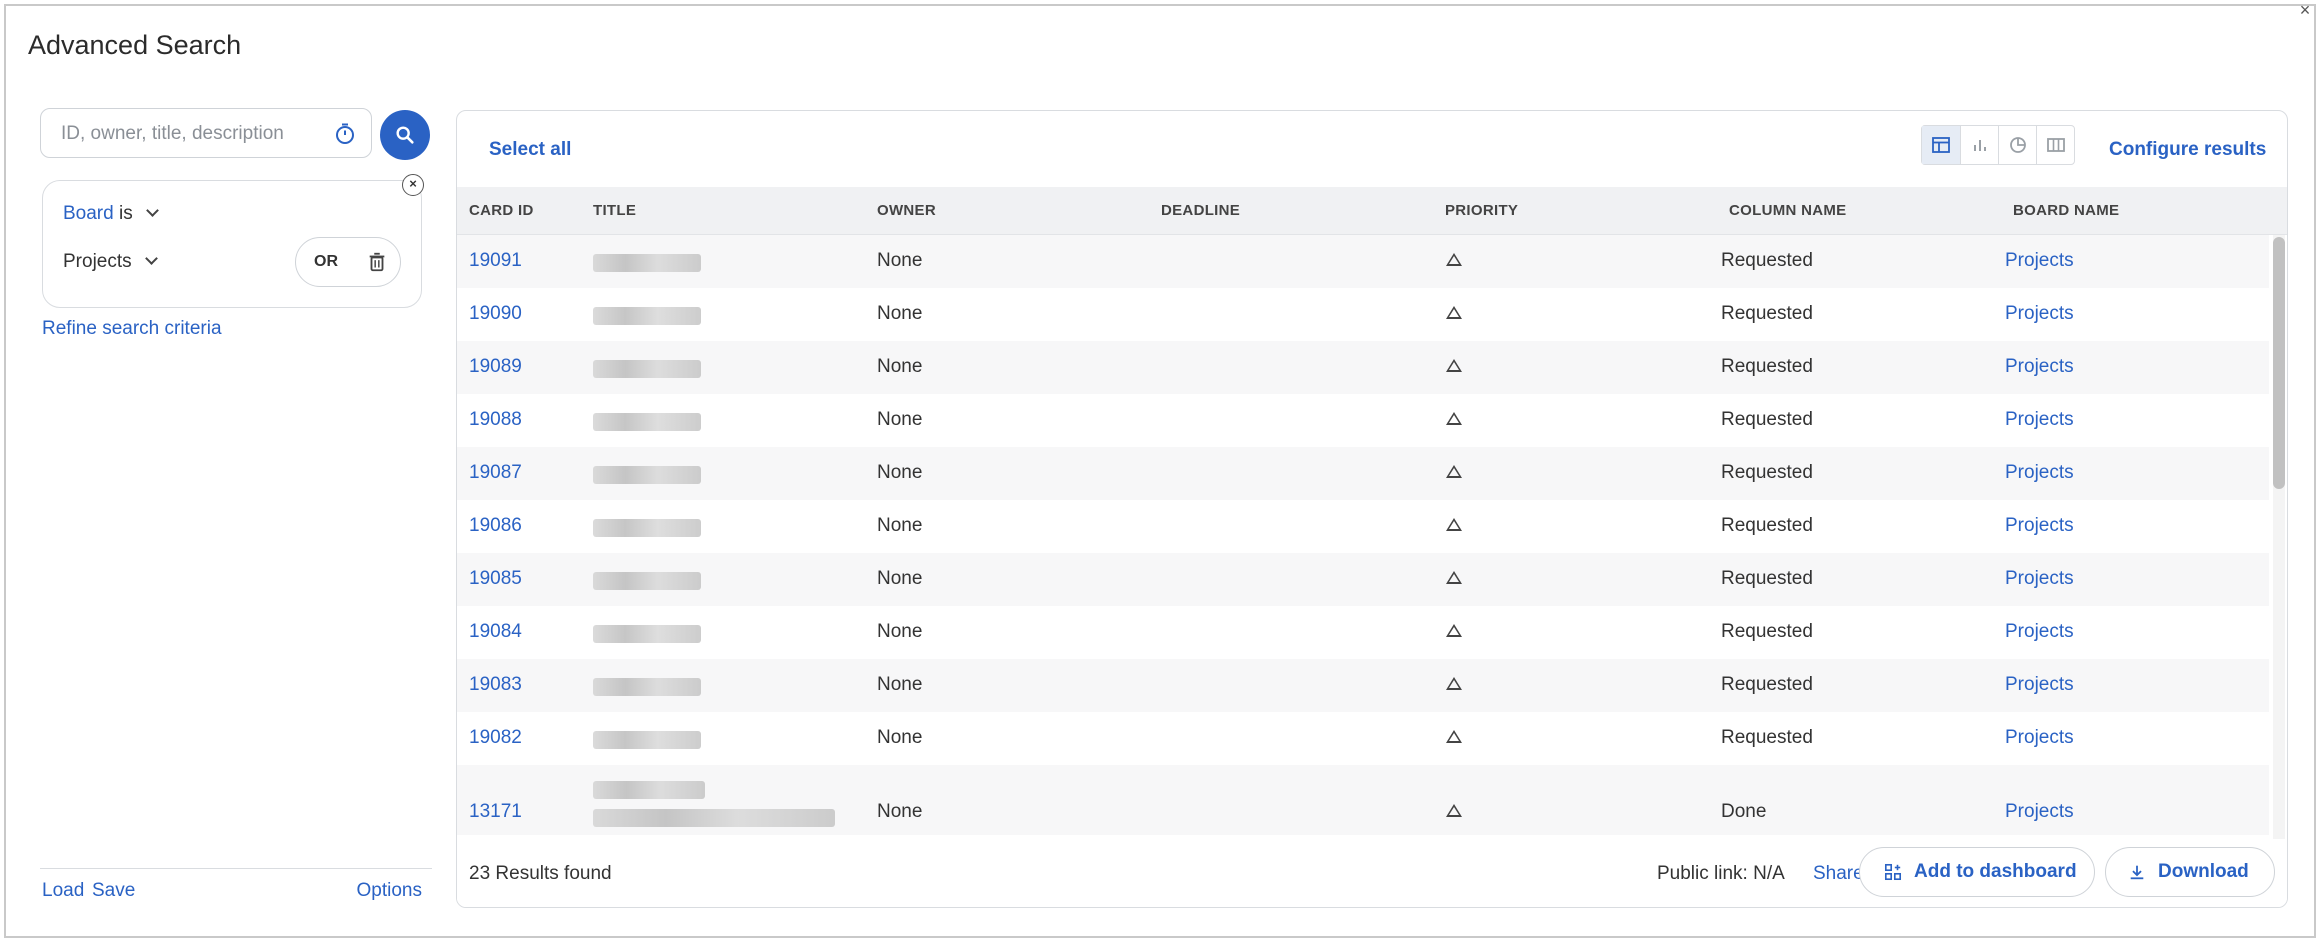  What do you see at coordinates (495, 261) in the screenshot?
I see `card-id-link: 19091` at bounding box center [495, 261].